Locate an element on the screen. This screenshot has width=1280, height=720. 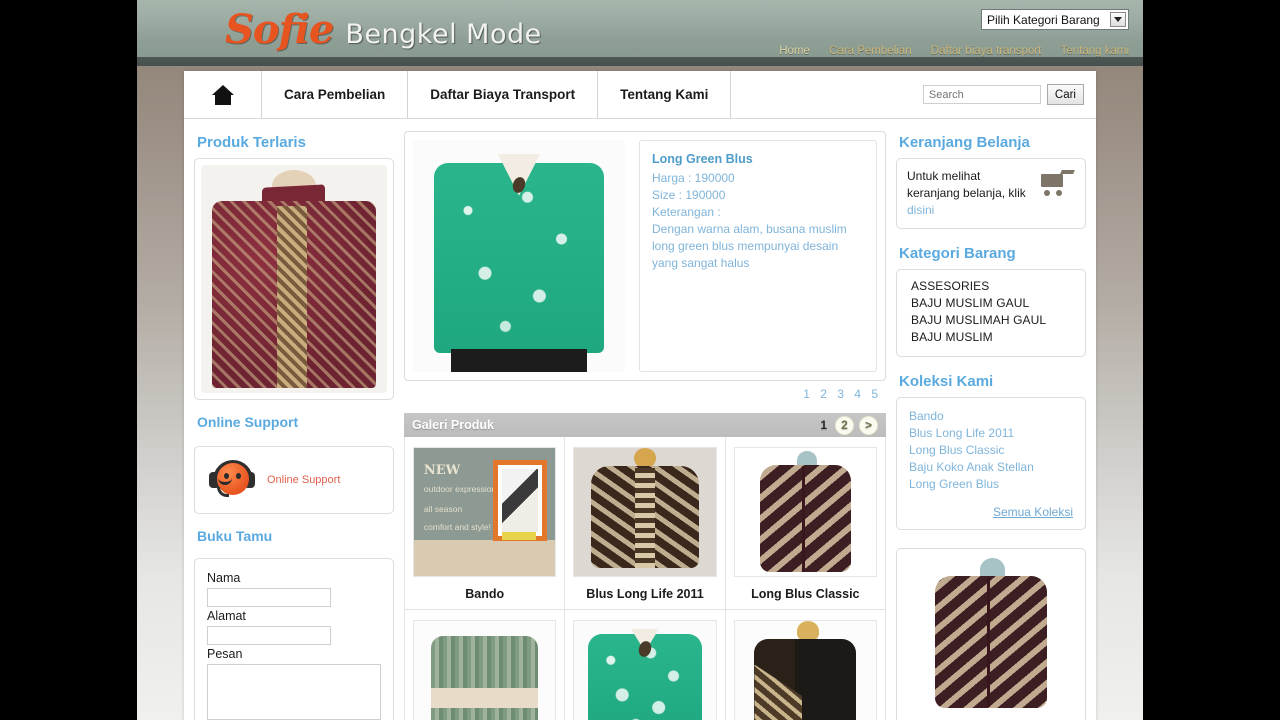
featured-page-5: 5 is located at coordinates (874, 394).